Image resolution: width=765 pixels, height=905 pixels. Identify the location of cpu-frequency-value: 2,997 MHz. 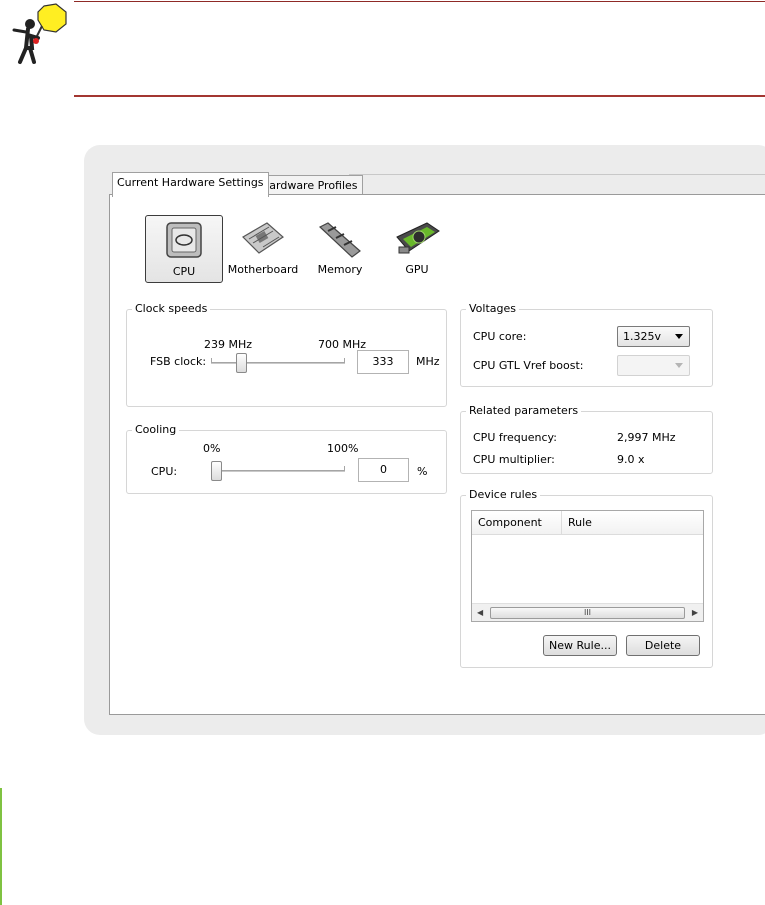
(646, 437).